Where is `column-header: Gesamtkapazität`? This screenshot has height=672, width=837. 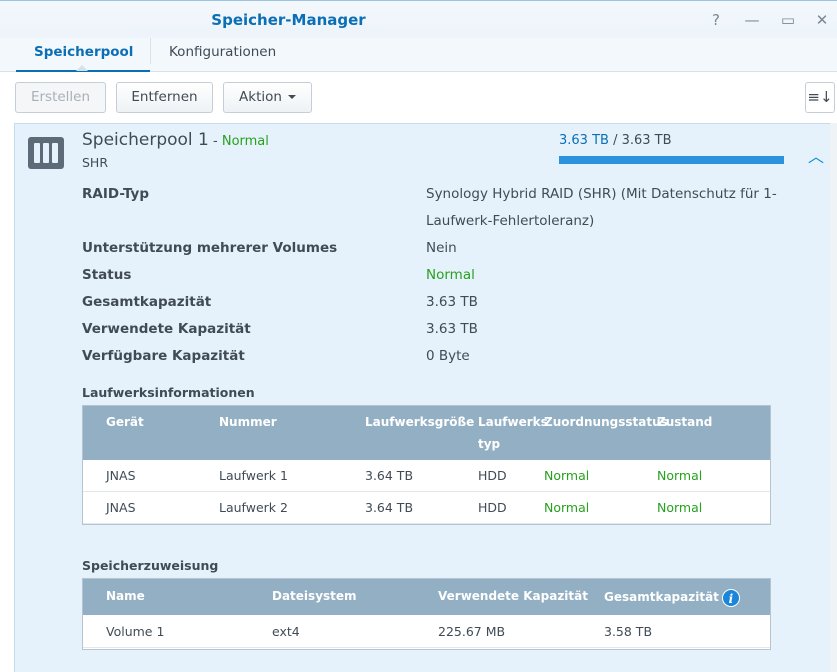
column-header: Gesamtkapazität is located at coordinates (661, 597).